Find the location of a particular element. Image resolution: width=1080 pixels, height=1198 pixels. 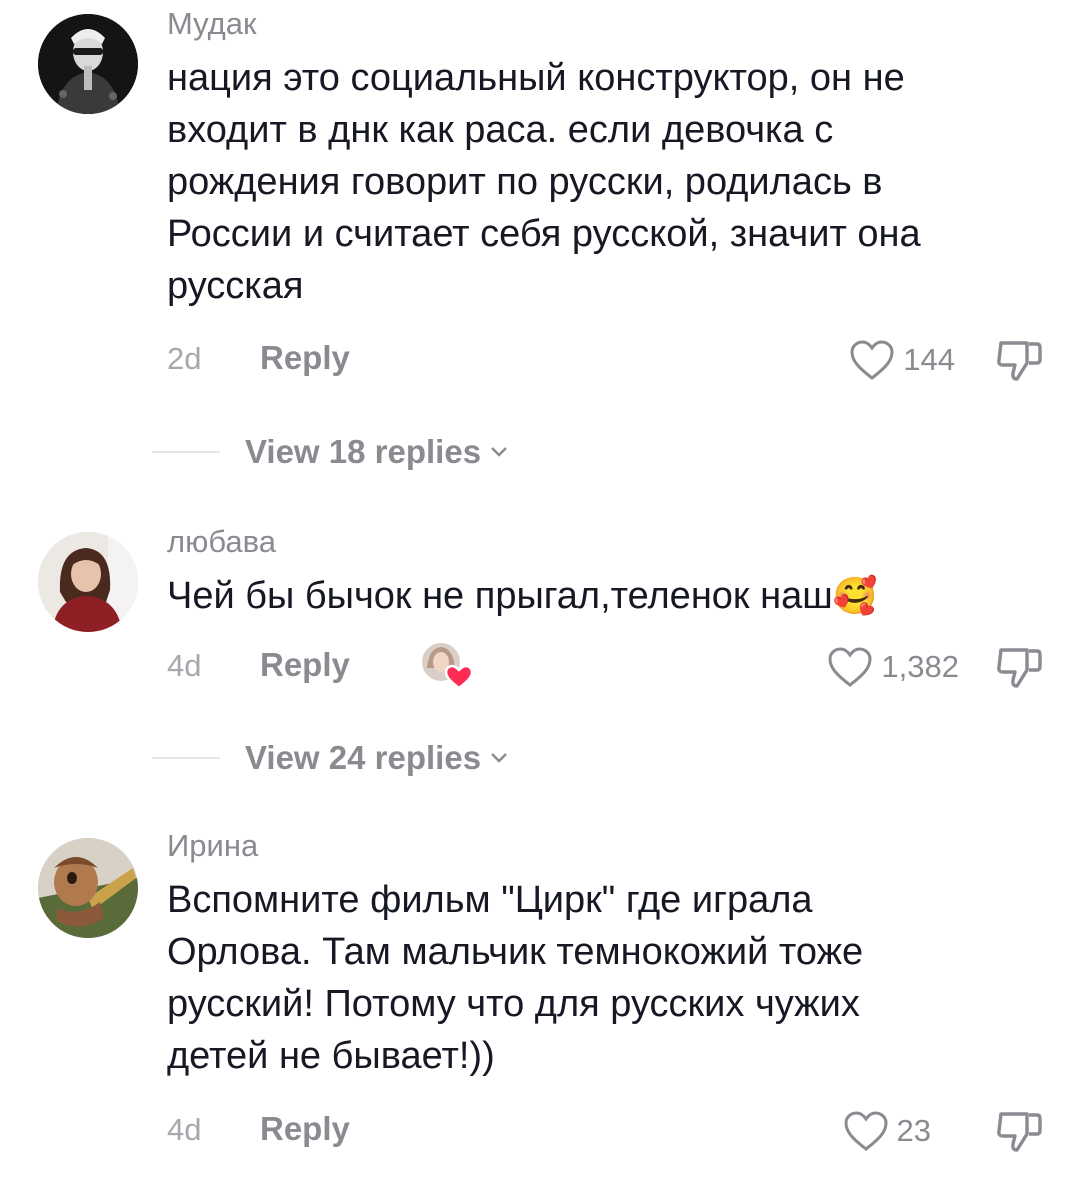

comment-line: русская is located at coordinates (235, 286).